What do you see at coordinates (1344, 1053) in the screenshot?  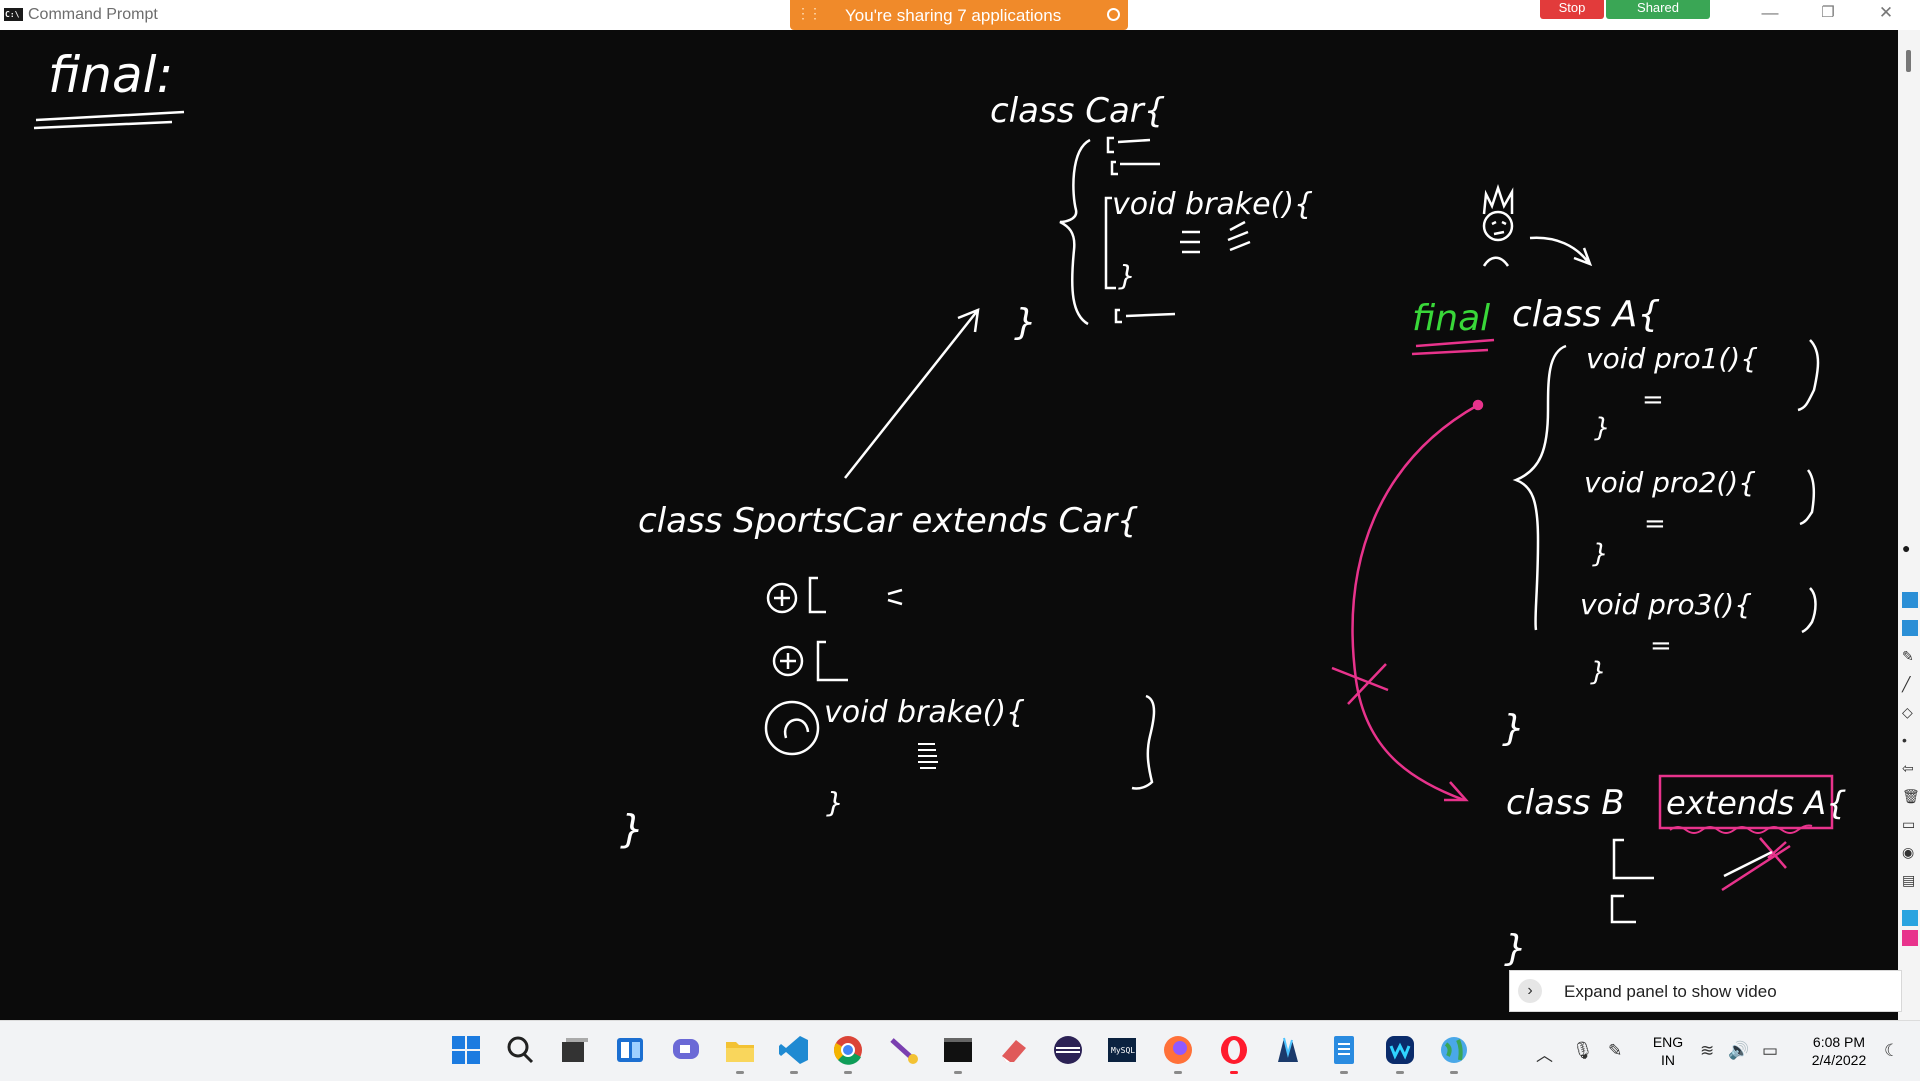 I see `notepad-icon` at bounding box center [1344, 1053].